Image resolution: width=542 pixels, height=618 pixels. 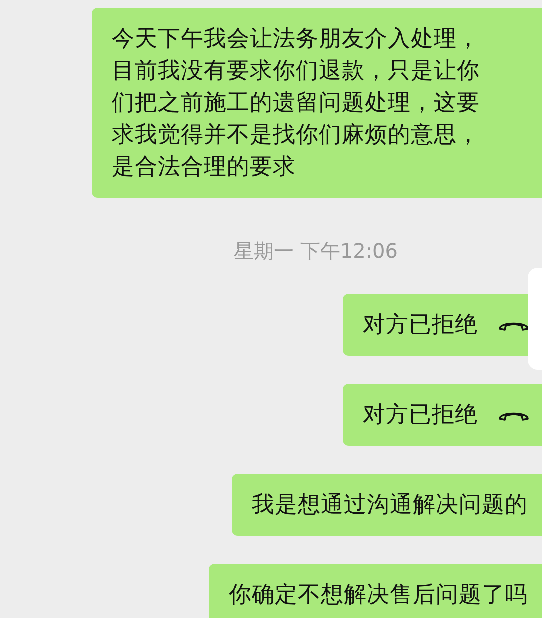 What do you see at coordinates (378, 595) in the screenshot?
I see `message-text: 你确定不想解决售后问题了吗` at bounding box center [378, 595].